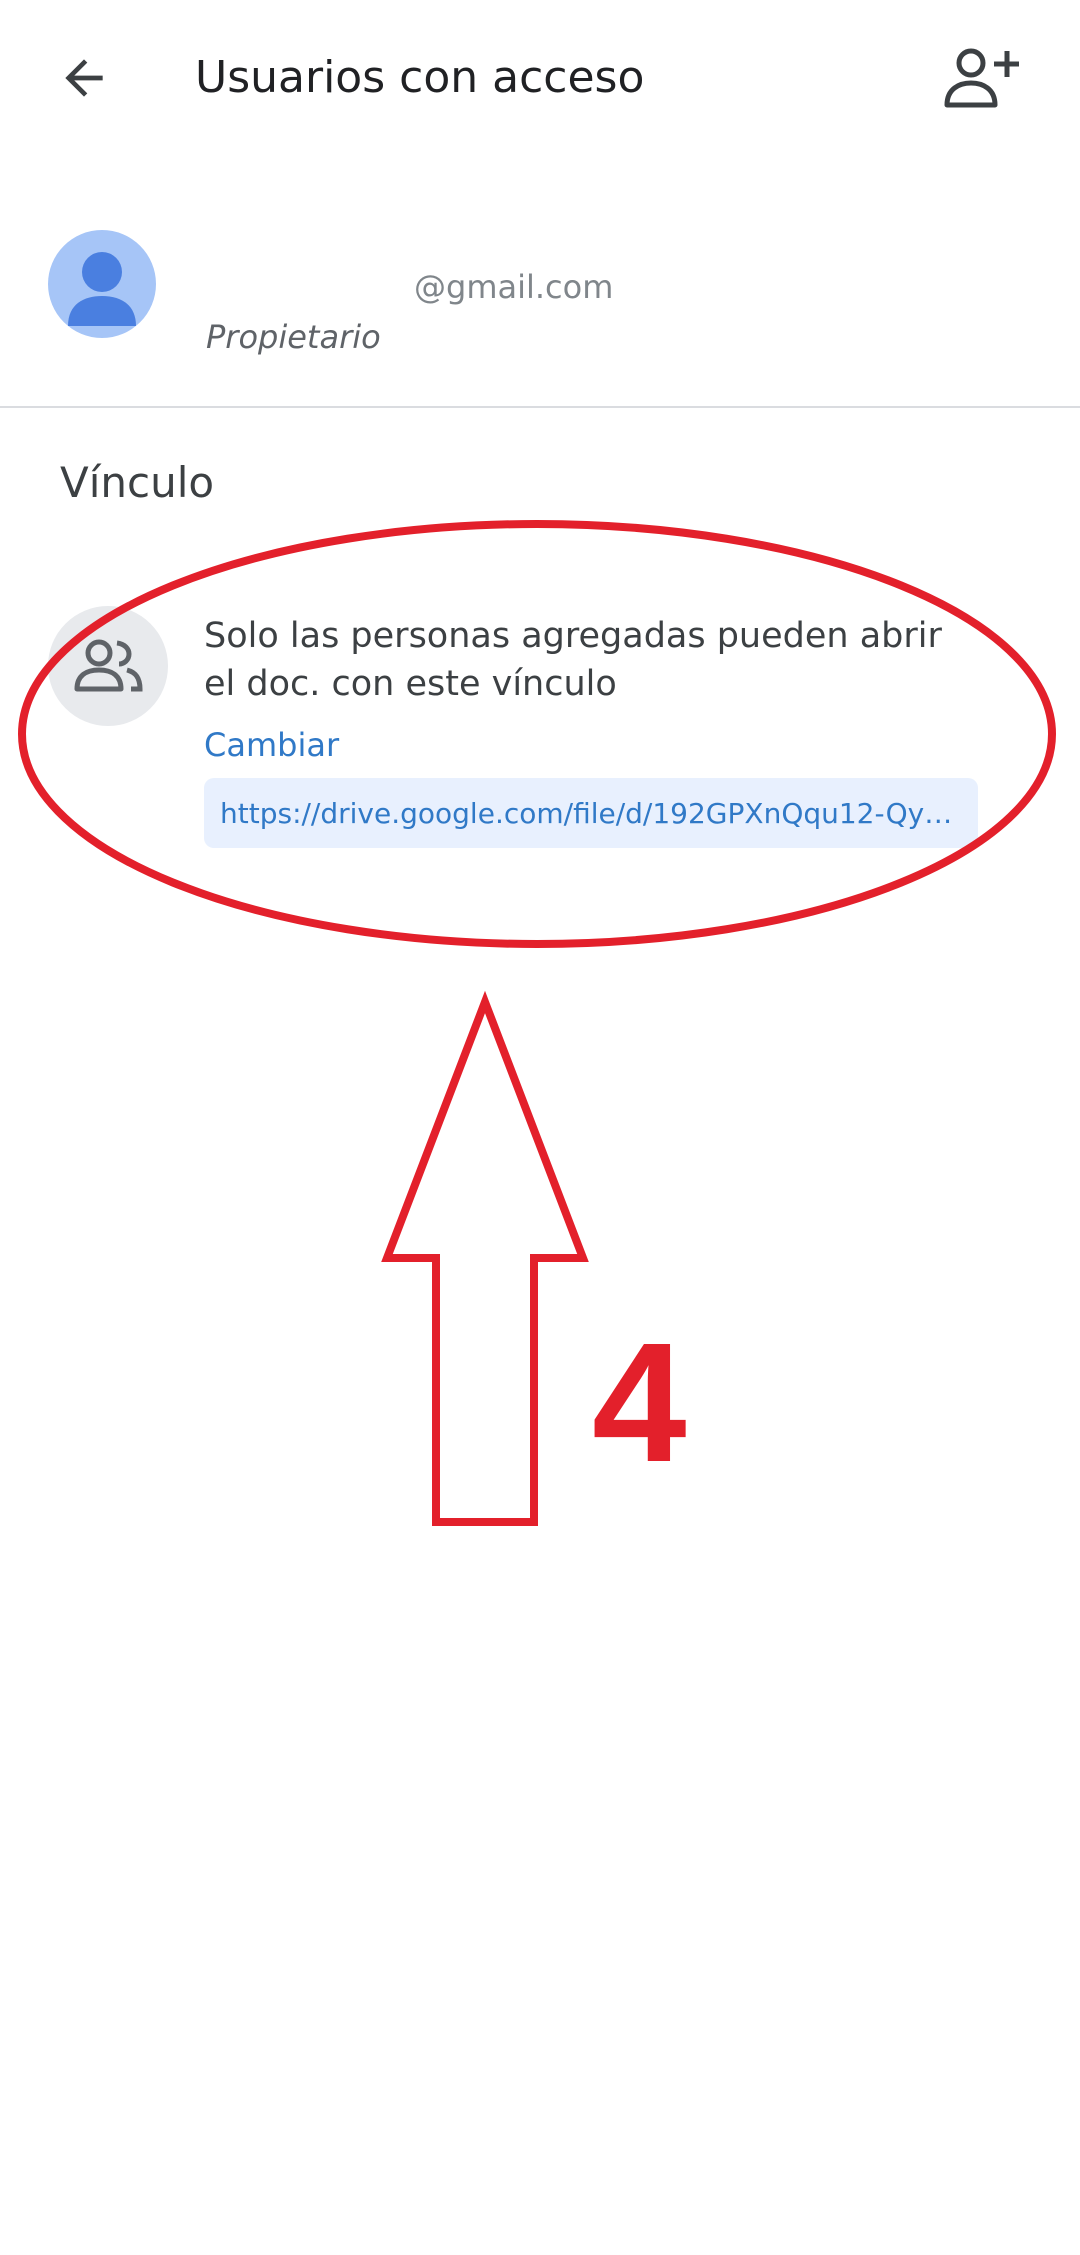 This screenshot has width=1080, height=2255. I want to click on annotation-arrow, so click(485, 1258).